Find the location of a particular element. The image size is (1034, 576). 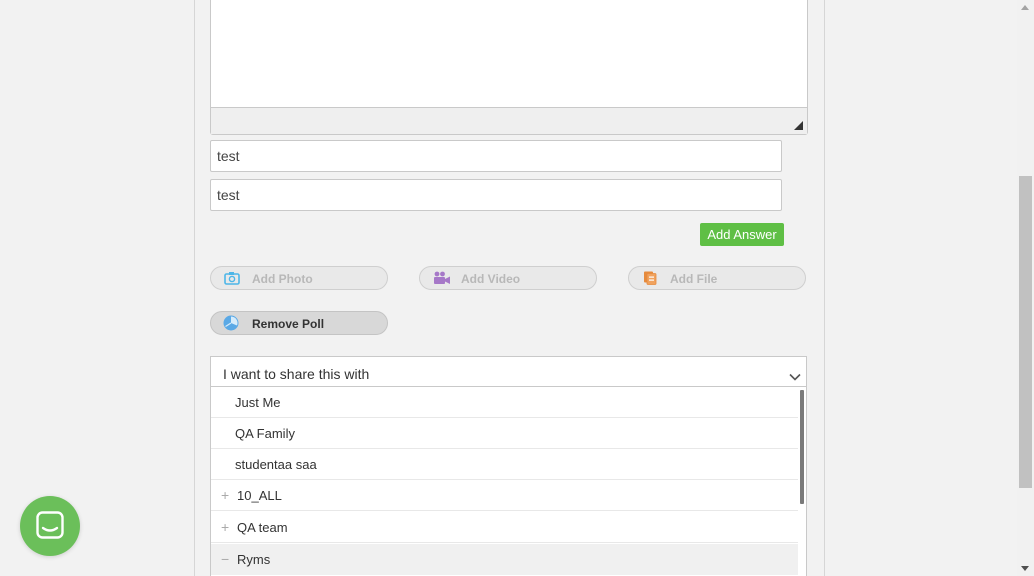

dropdown-scrollbar is located at coordinates (802, 447).